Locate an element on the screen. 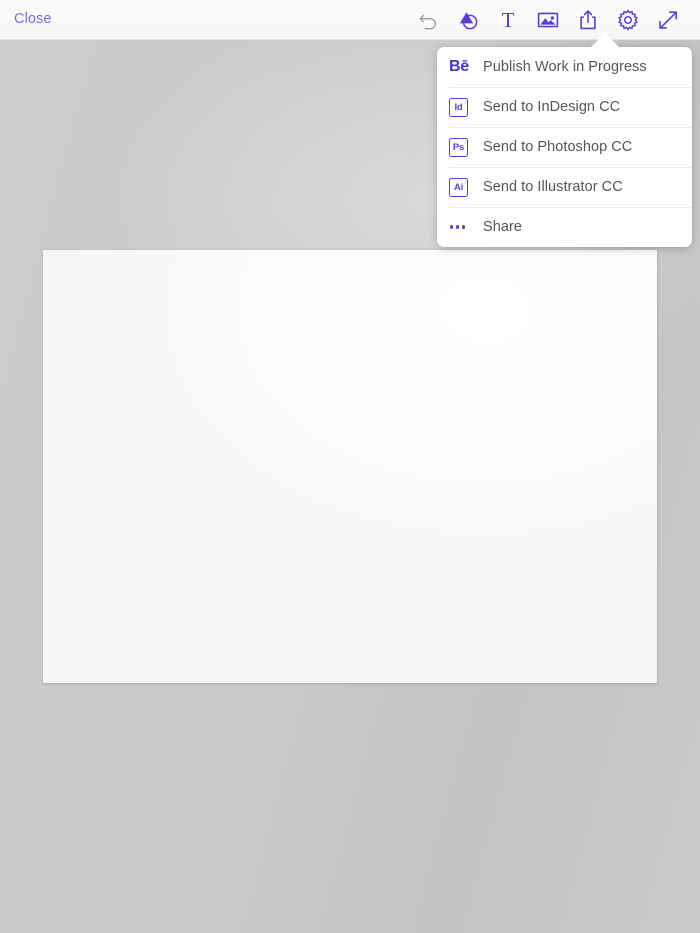  indesign-icon: Id is located at coordinates (466, 107).